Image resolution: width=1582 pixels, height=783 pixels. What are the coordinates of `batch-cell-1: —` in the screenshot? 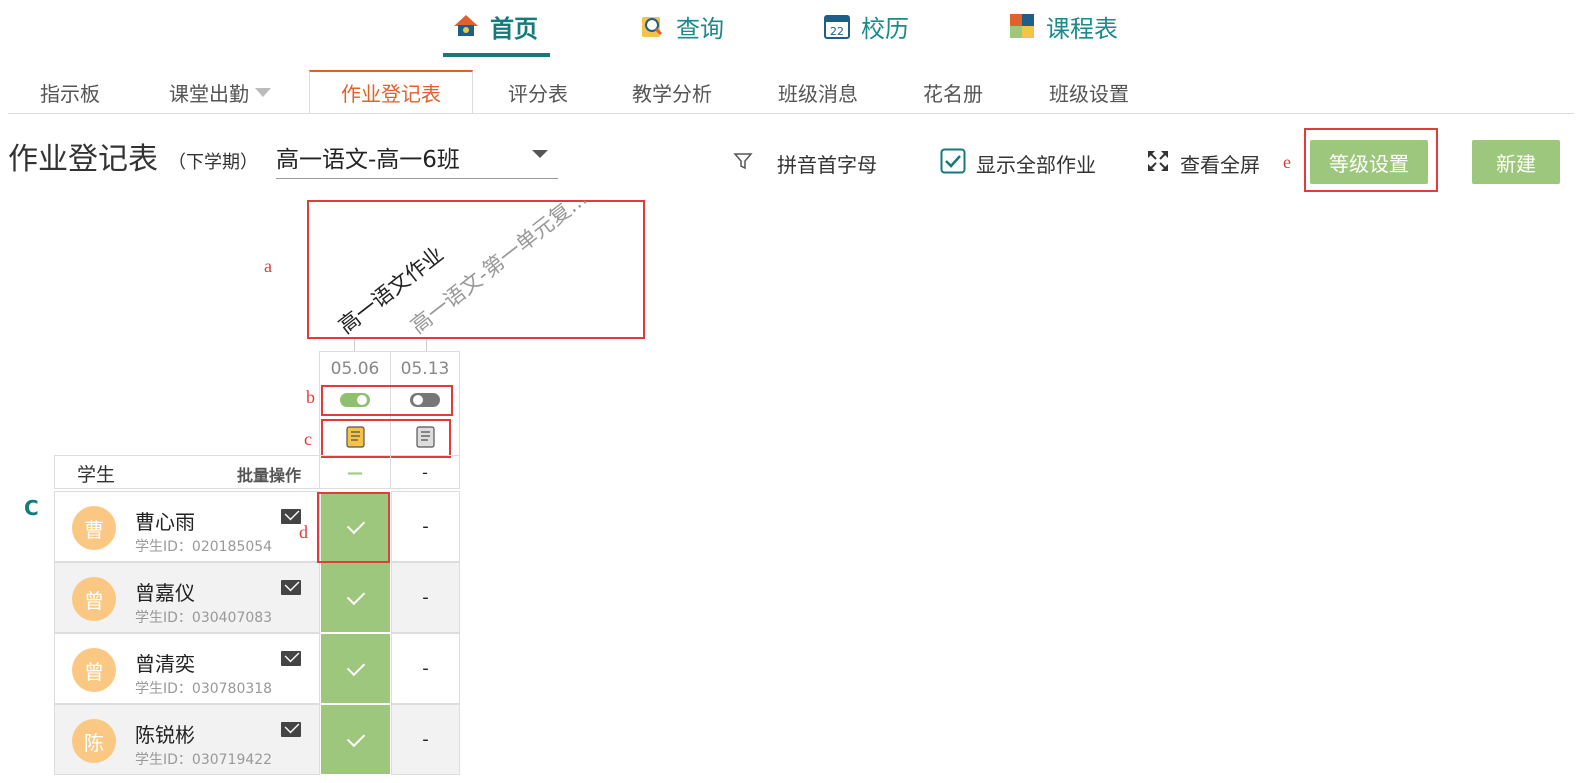 It's located at (355, 472).